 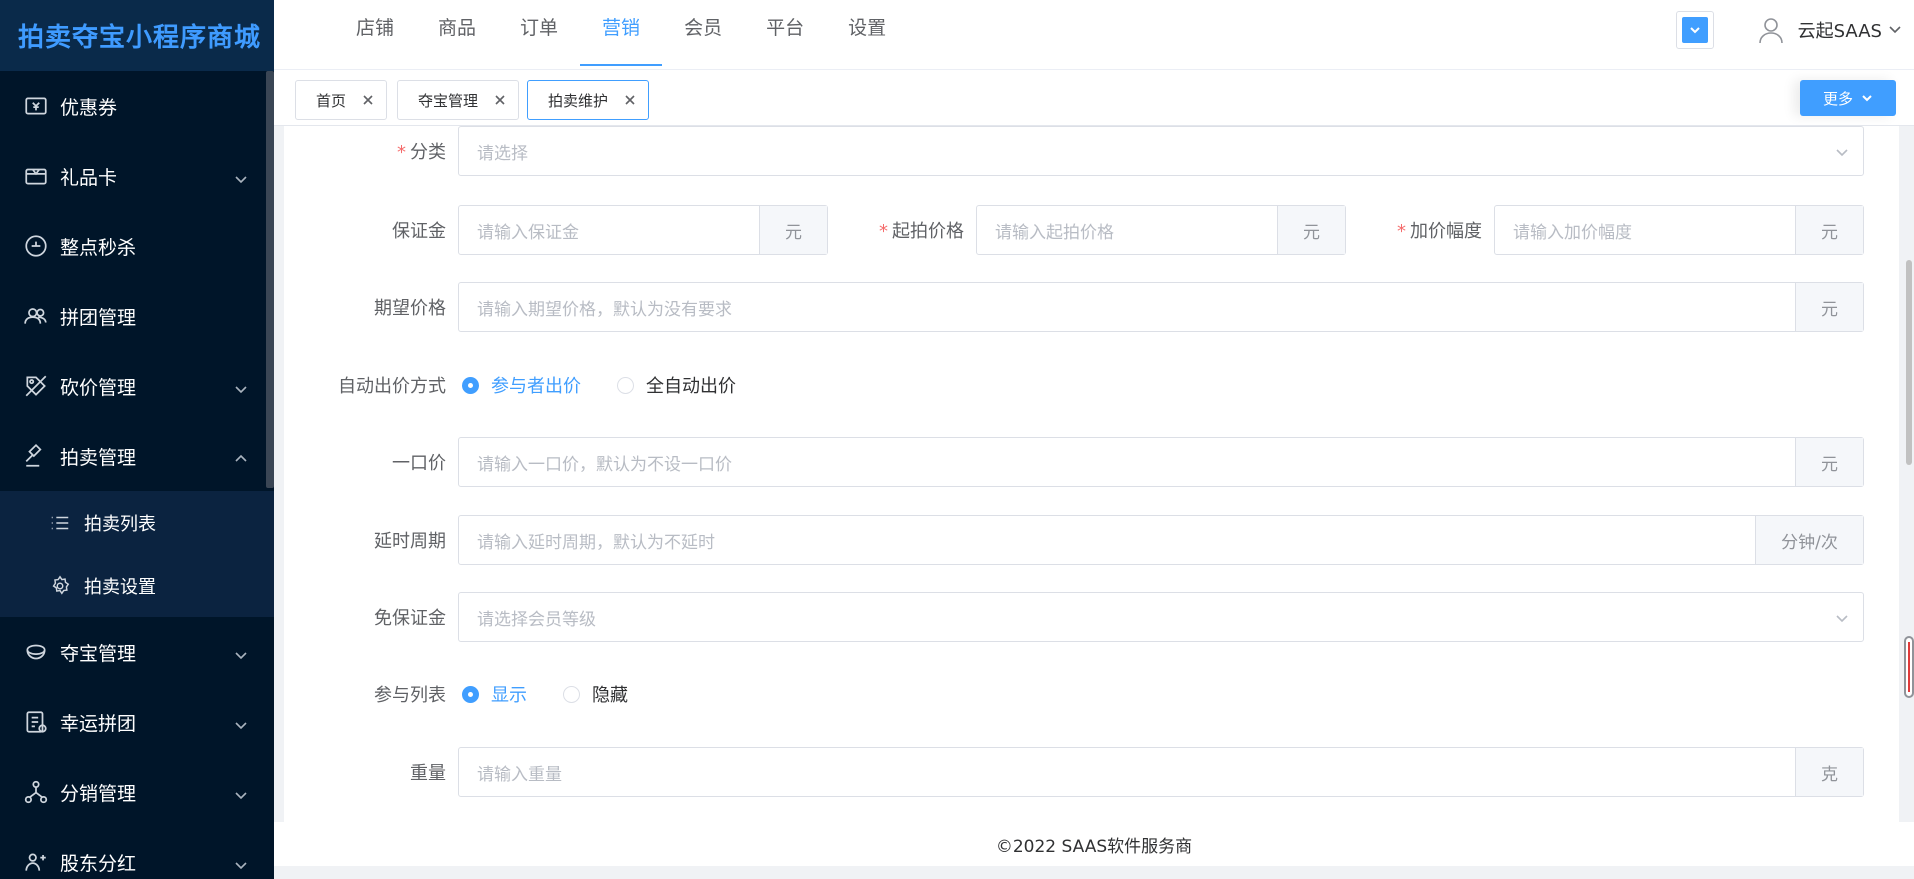 I want to click on user-icon, so click(x=1771, y=30).